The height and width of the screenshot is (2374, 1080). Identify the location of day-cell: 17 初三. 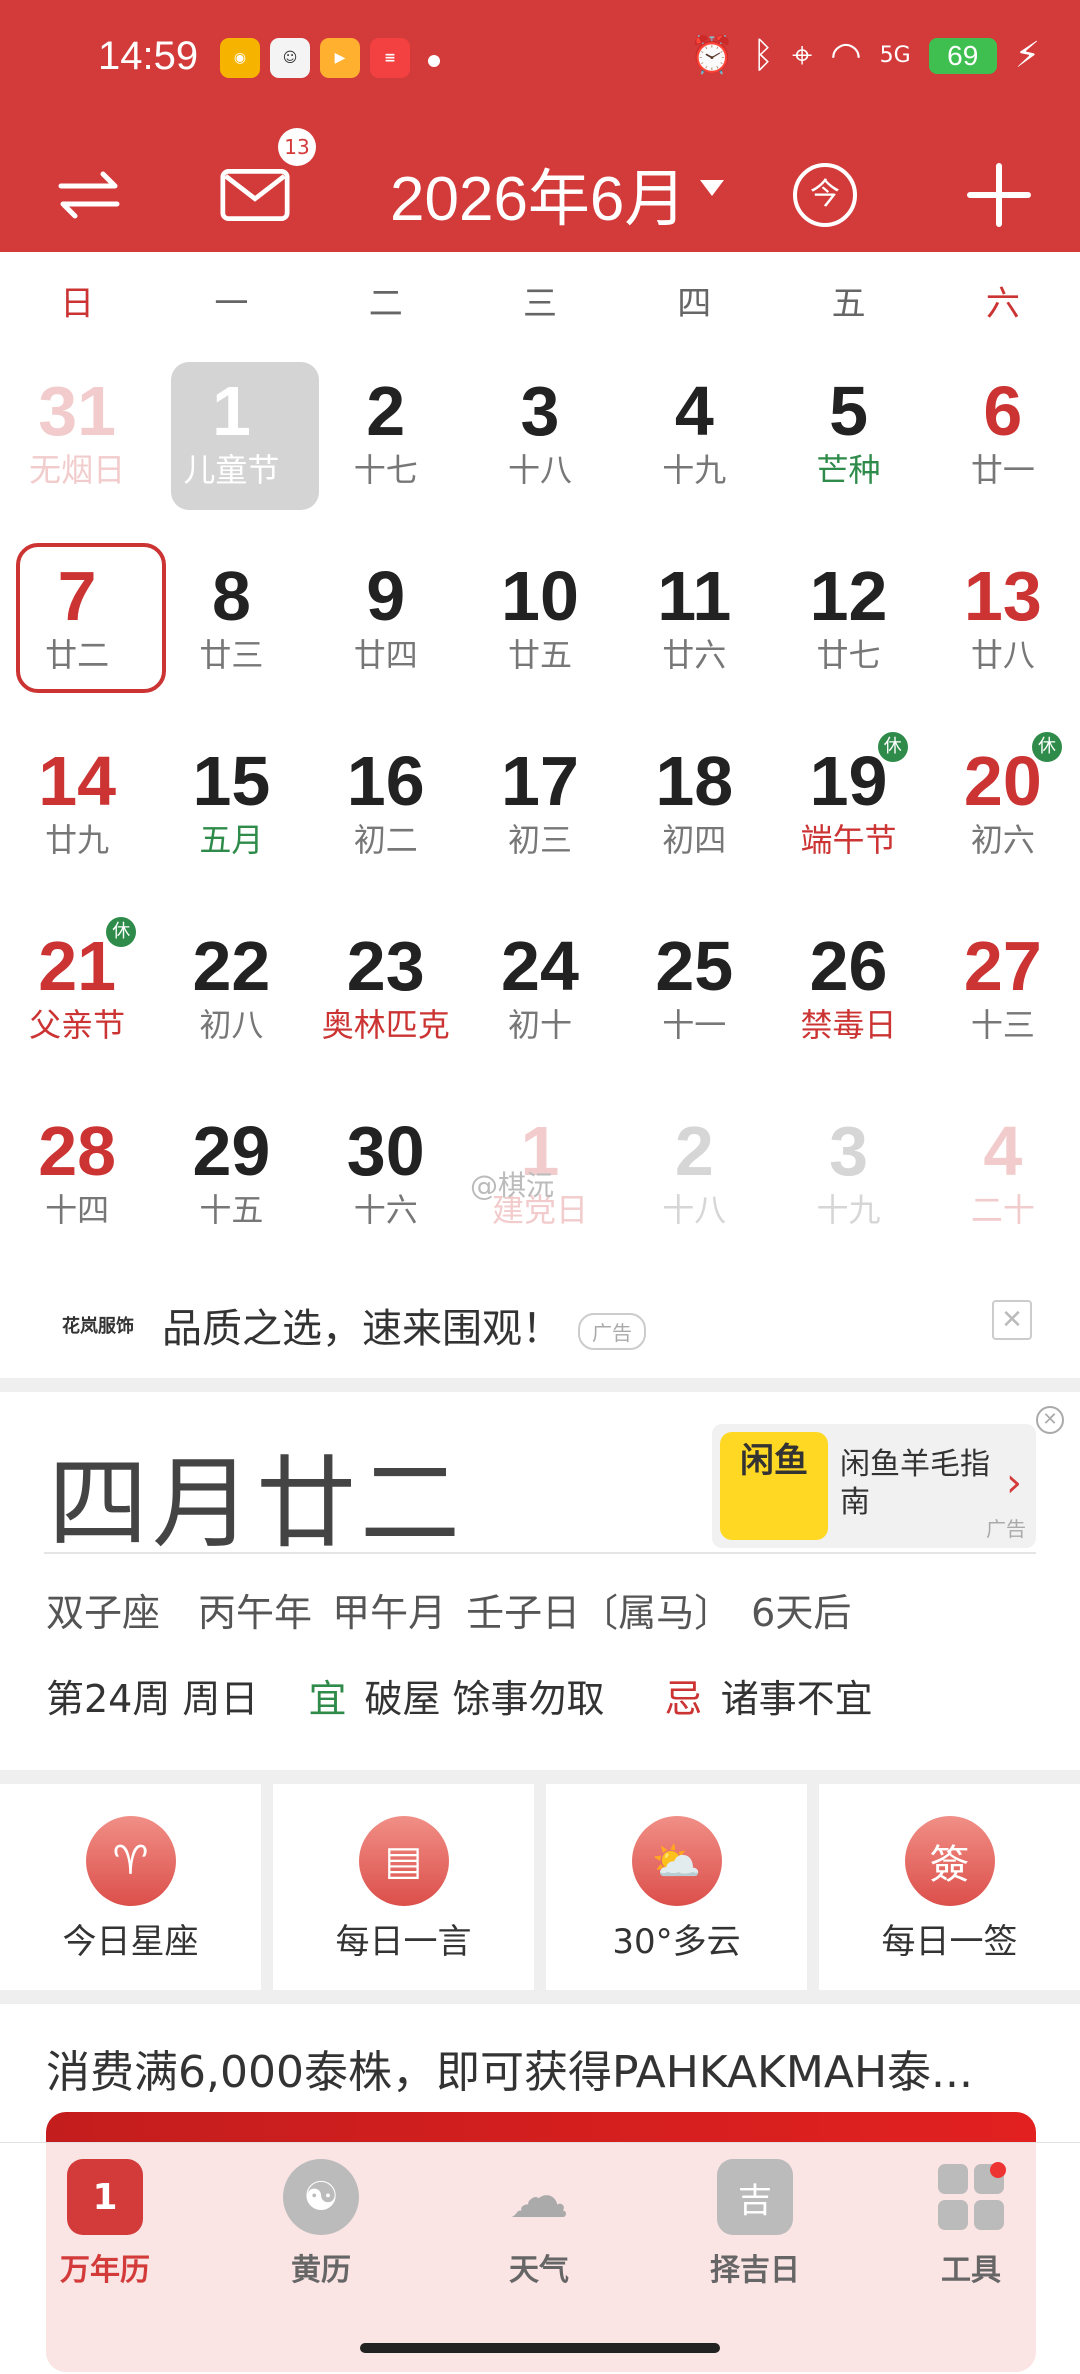
(540, 816).